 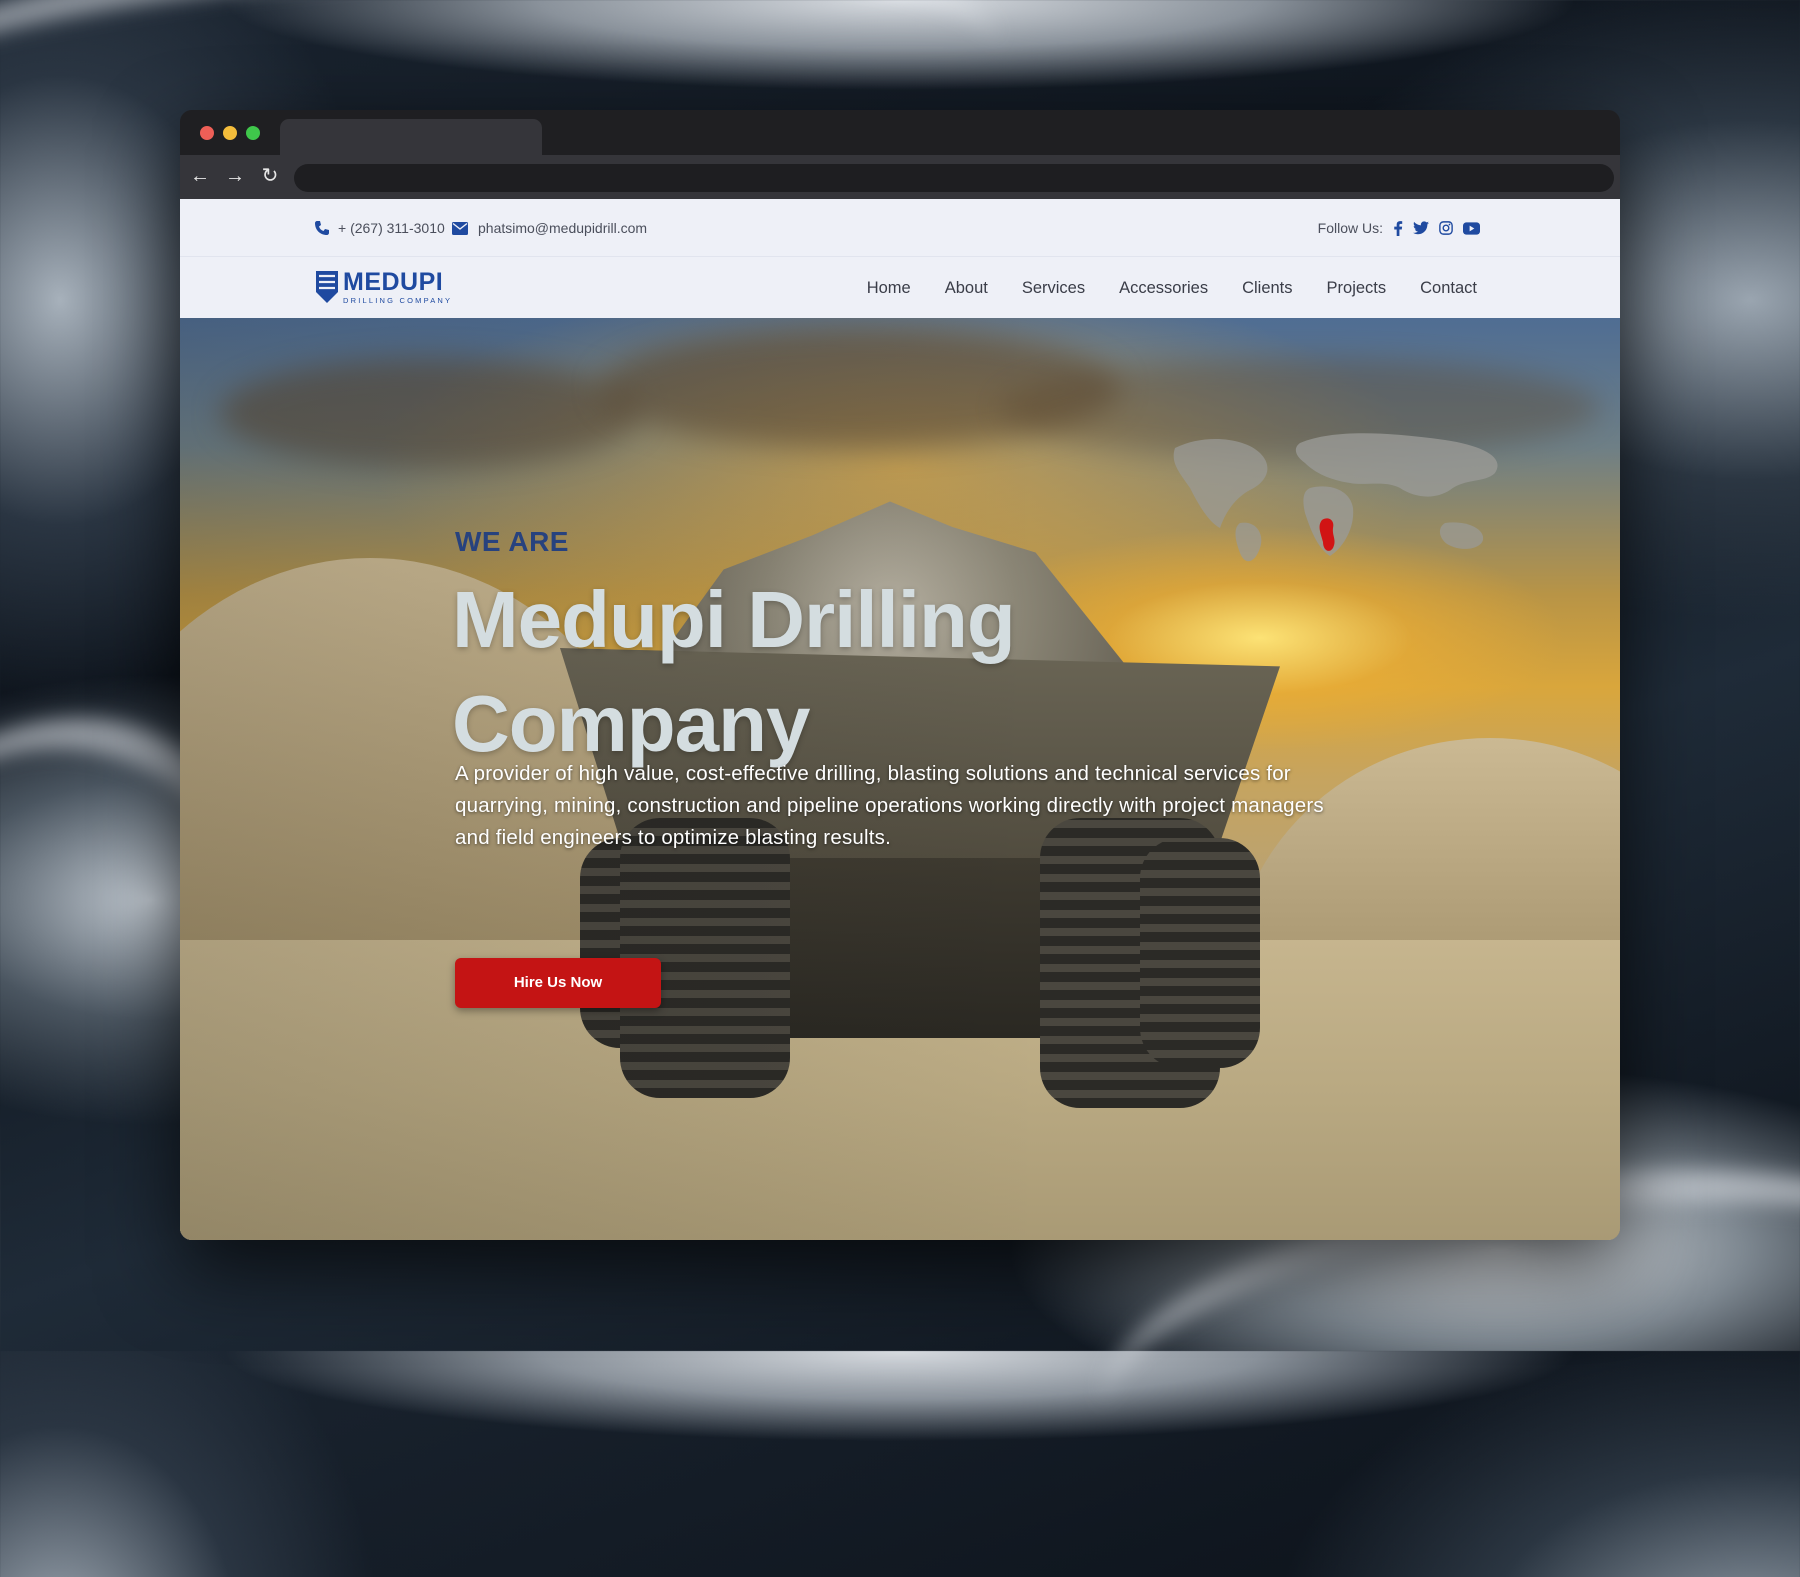 What do you see at coordinates (1267, 288) in the screenshot?
I see `nav-item-clients: Clients` at bounding box center [1267, 288].